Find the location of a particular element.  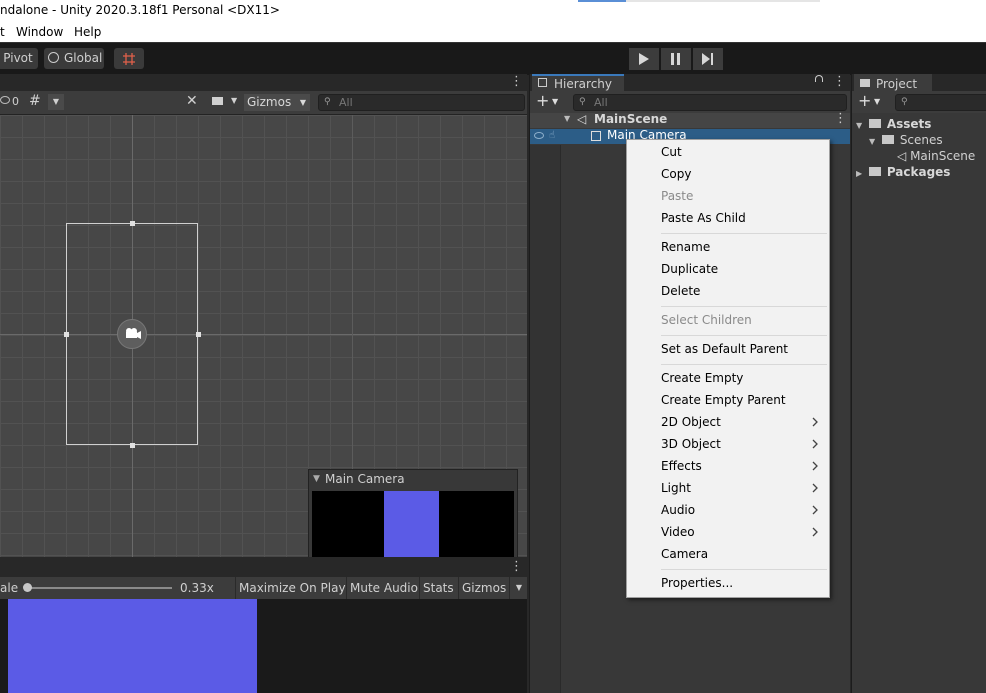

packages-label: Packages is located at coordinates (918, 172).